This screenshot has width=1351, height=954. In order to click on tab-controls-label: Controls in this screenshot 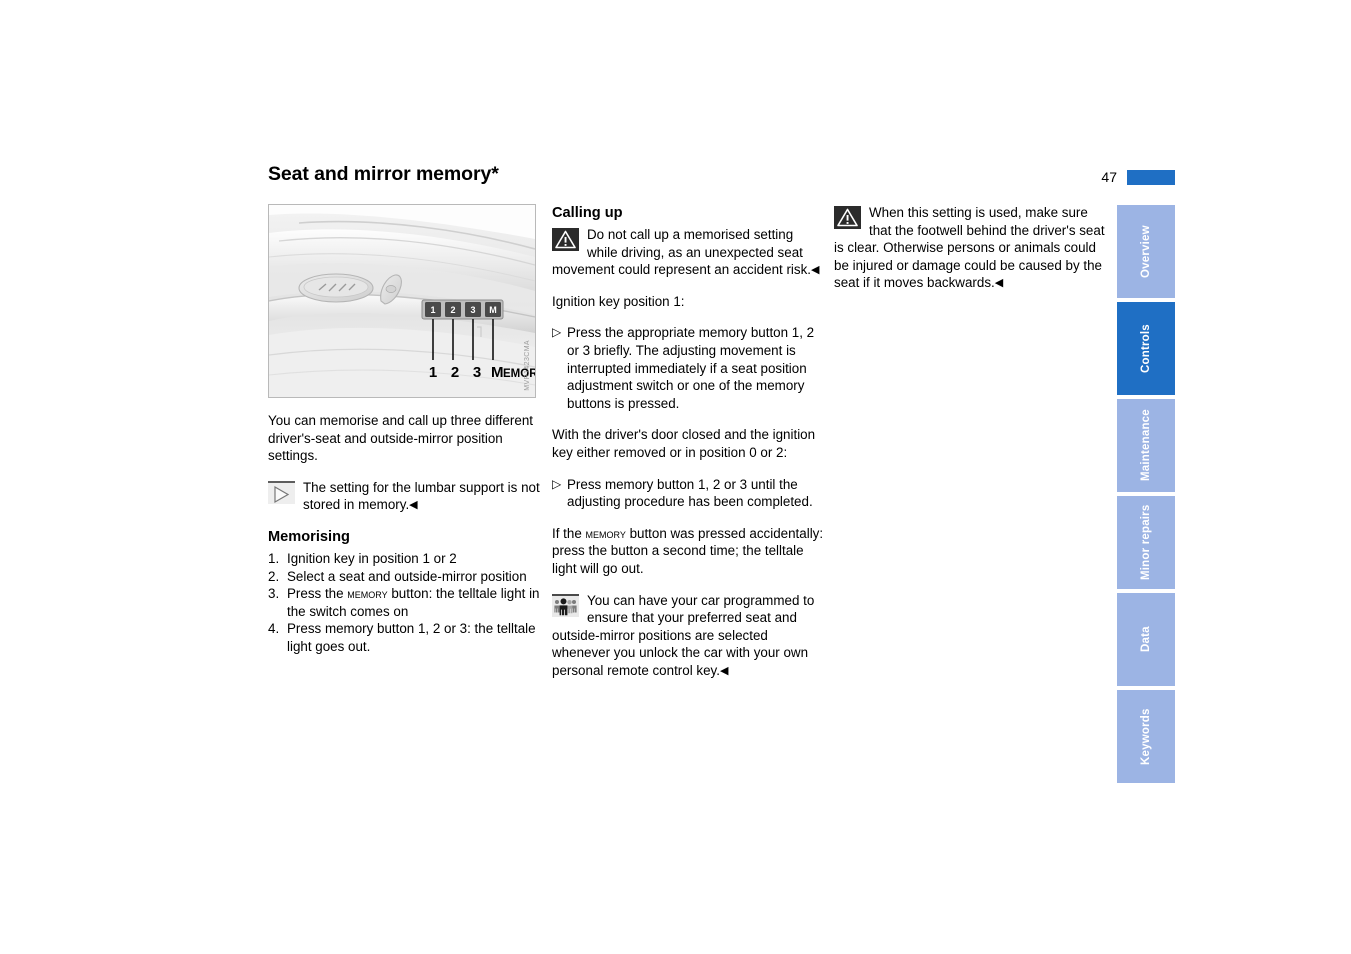, I will do `click(1146, 348)`.